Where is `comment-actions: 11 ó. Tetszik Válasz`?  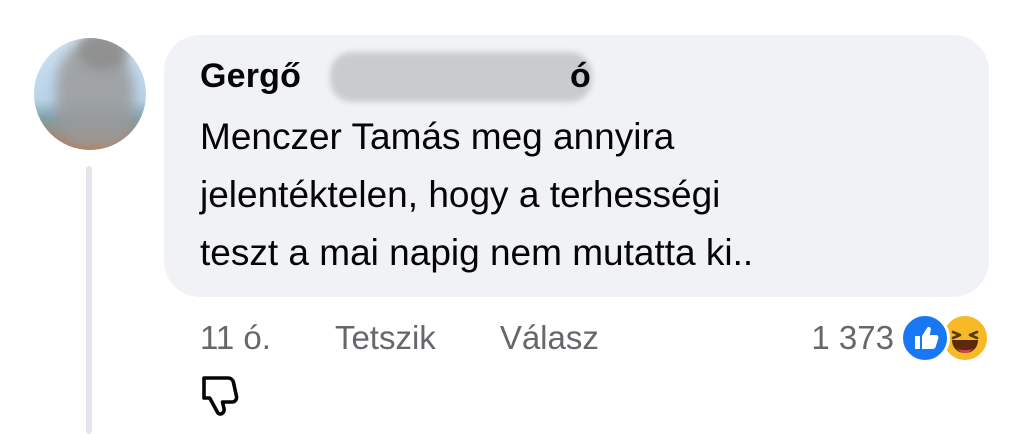
comment-actions: 11 ó. Tetszik Válasz is located at coordinates (399, 338).